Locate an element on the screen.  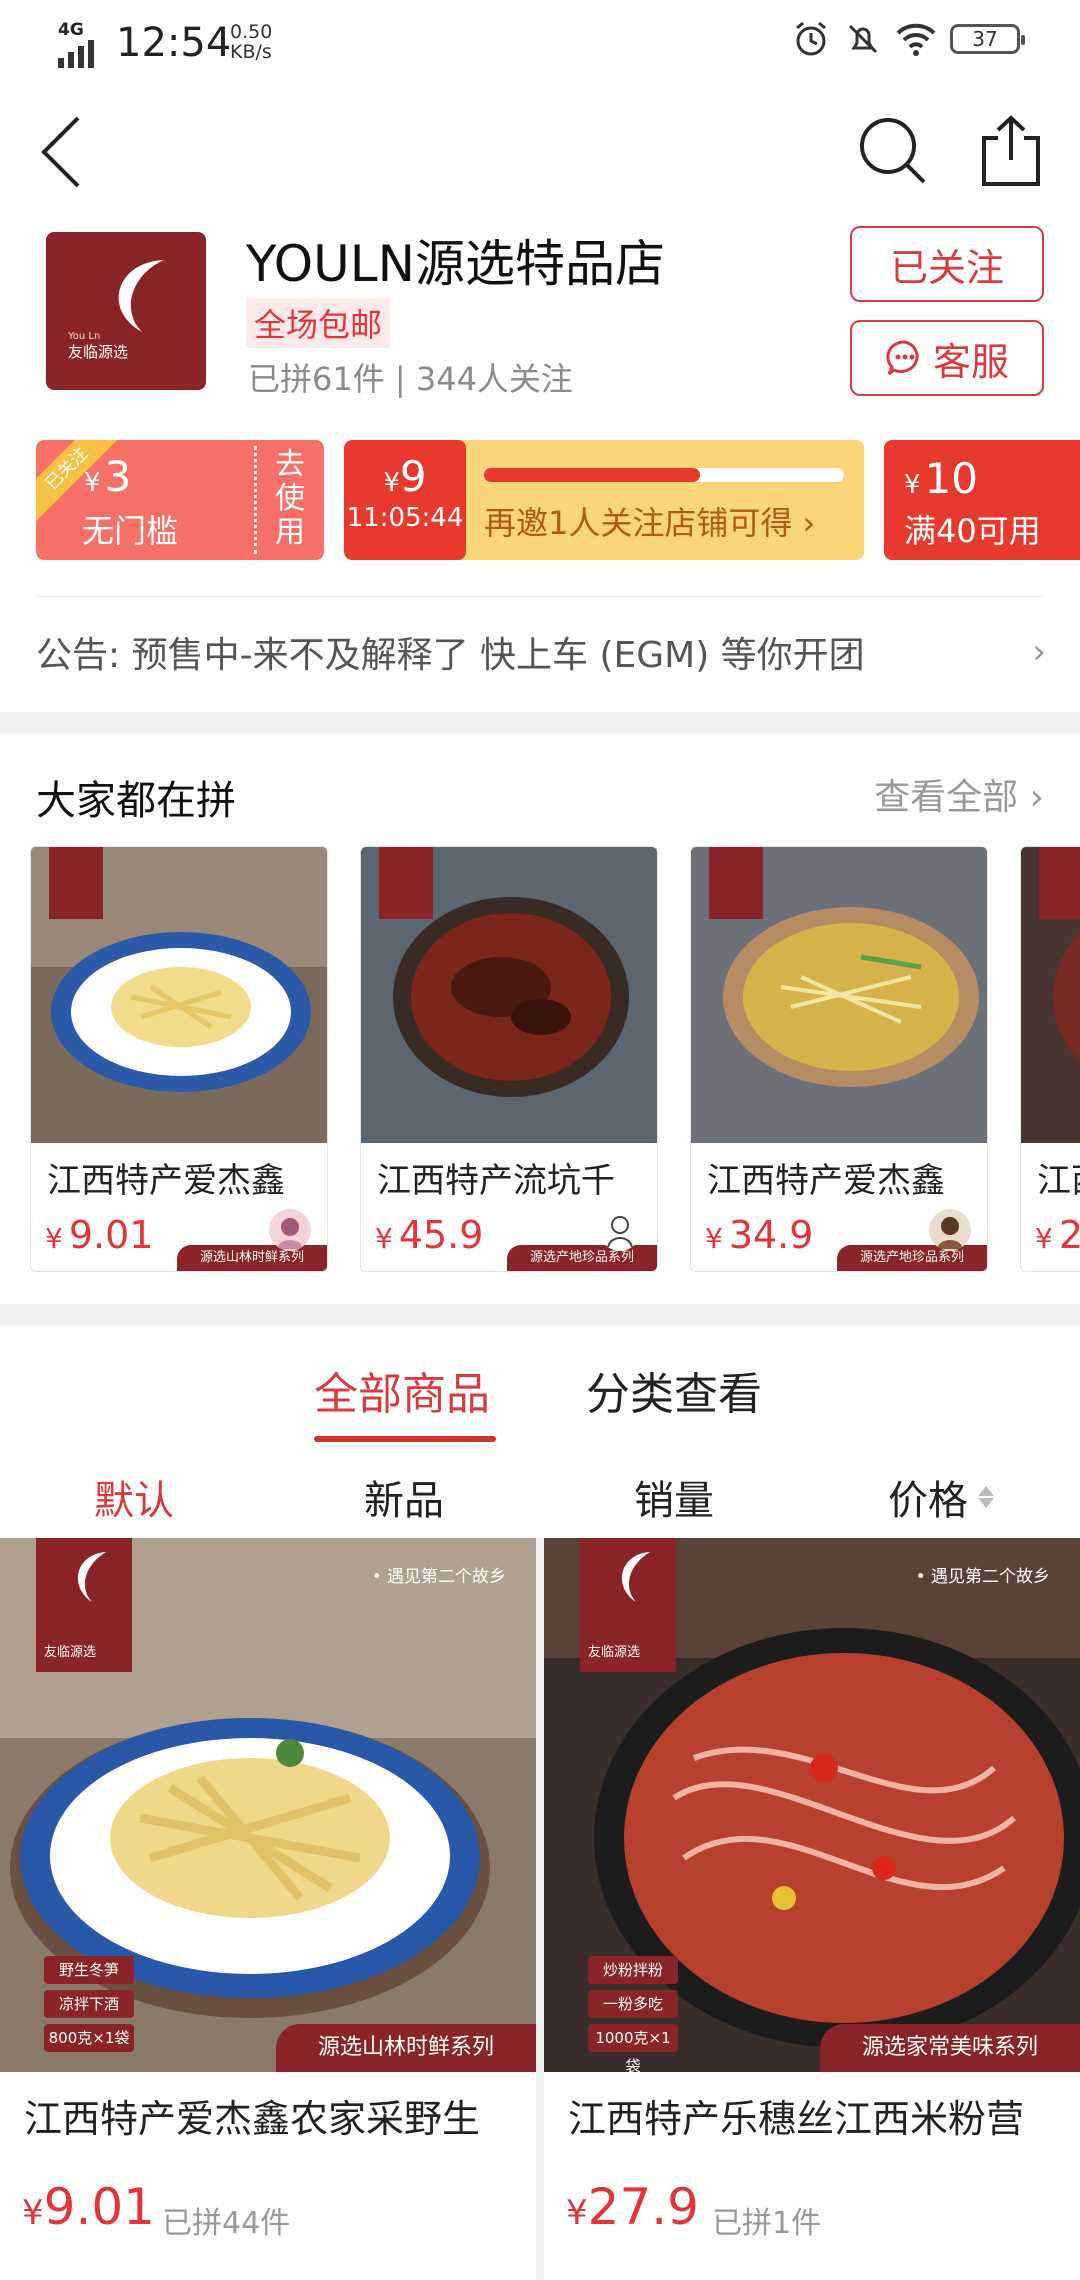
product-price: ¥27.9 is located at coordinates (632, 2207).